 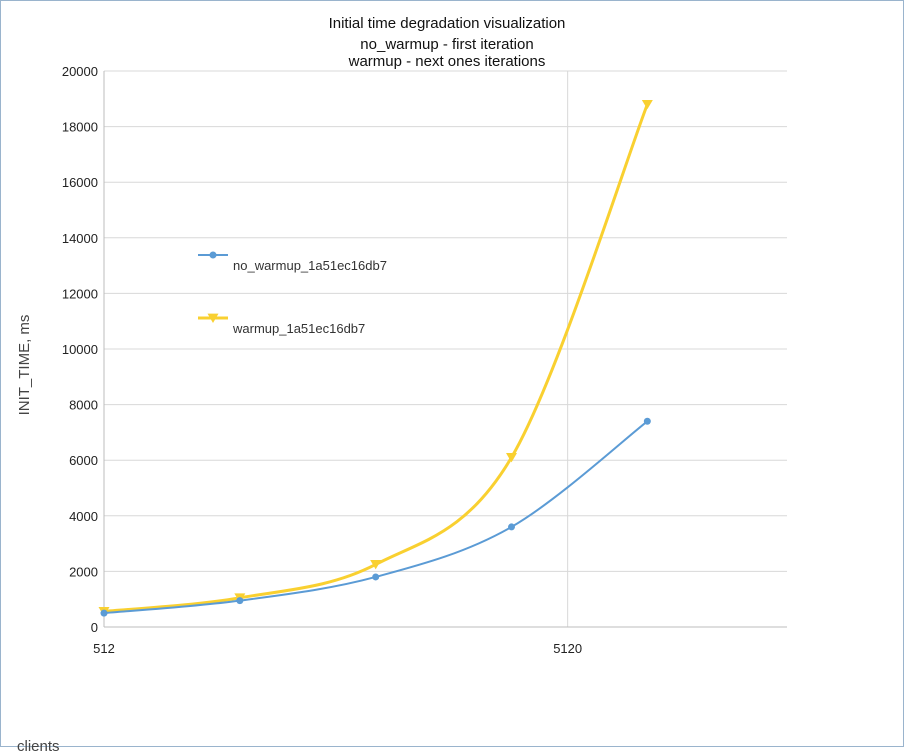 What do you see at coordinates (80, 71) in the screenshot?
I see `y-tick-label: 20000` at bounding box center [80, 71].